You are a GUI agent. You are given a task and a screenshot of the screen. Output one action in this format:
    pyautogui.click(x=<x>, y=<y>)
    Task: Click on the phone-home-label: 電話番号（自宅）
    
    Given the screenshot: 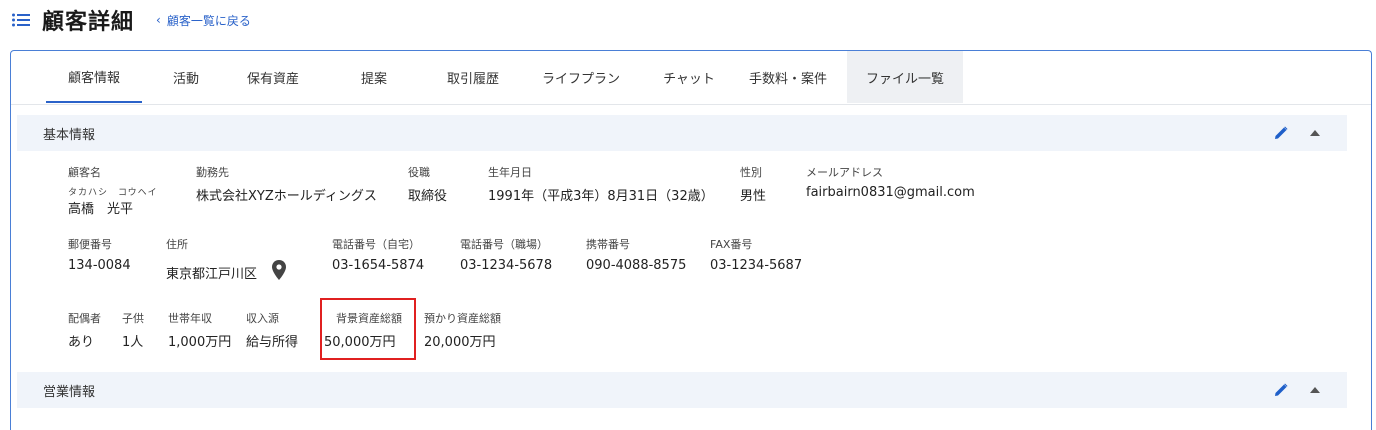 What is the action you would take?
    pyautogui.click(x=376, y=244)
    